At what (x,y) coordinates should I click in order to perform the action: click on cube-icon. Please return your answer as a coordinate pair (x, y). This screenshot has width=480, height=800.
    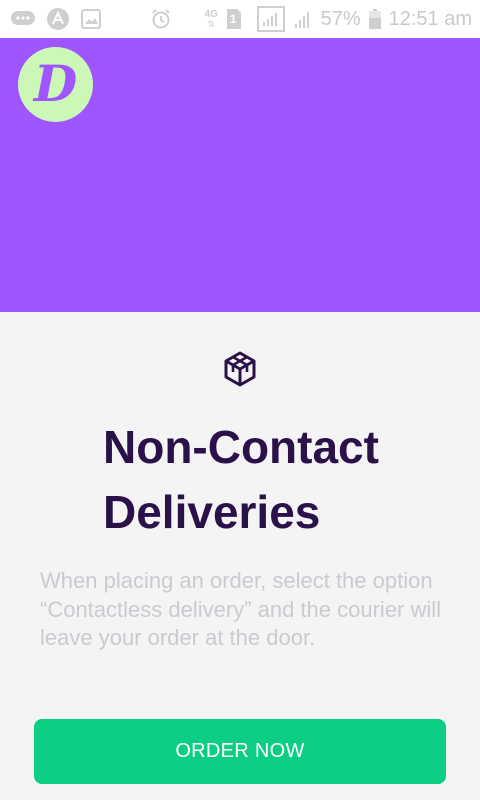
    Looking at the image, I should click on (240, 369).